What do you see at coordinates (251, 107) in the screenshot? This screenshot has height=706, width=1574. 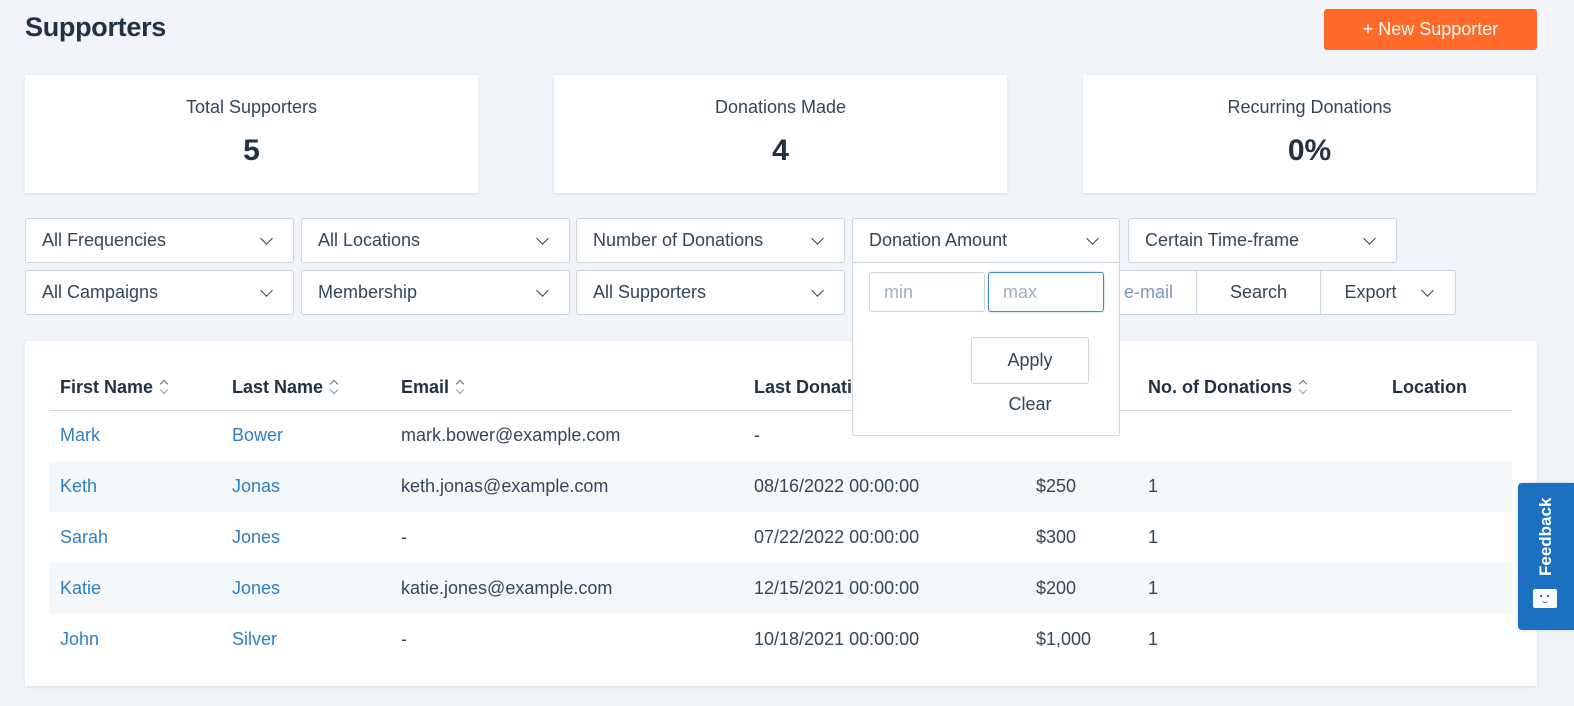 I see `stat-label: Total Supporters` at bounding box center [251, 107].